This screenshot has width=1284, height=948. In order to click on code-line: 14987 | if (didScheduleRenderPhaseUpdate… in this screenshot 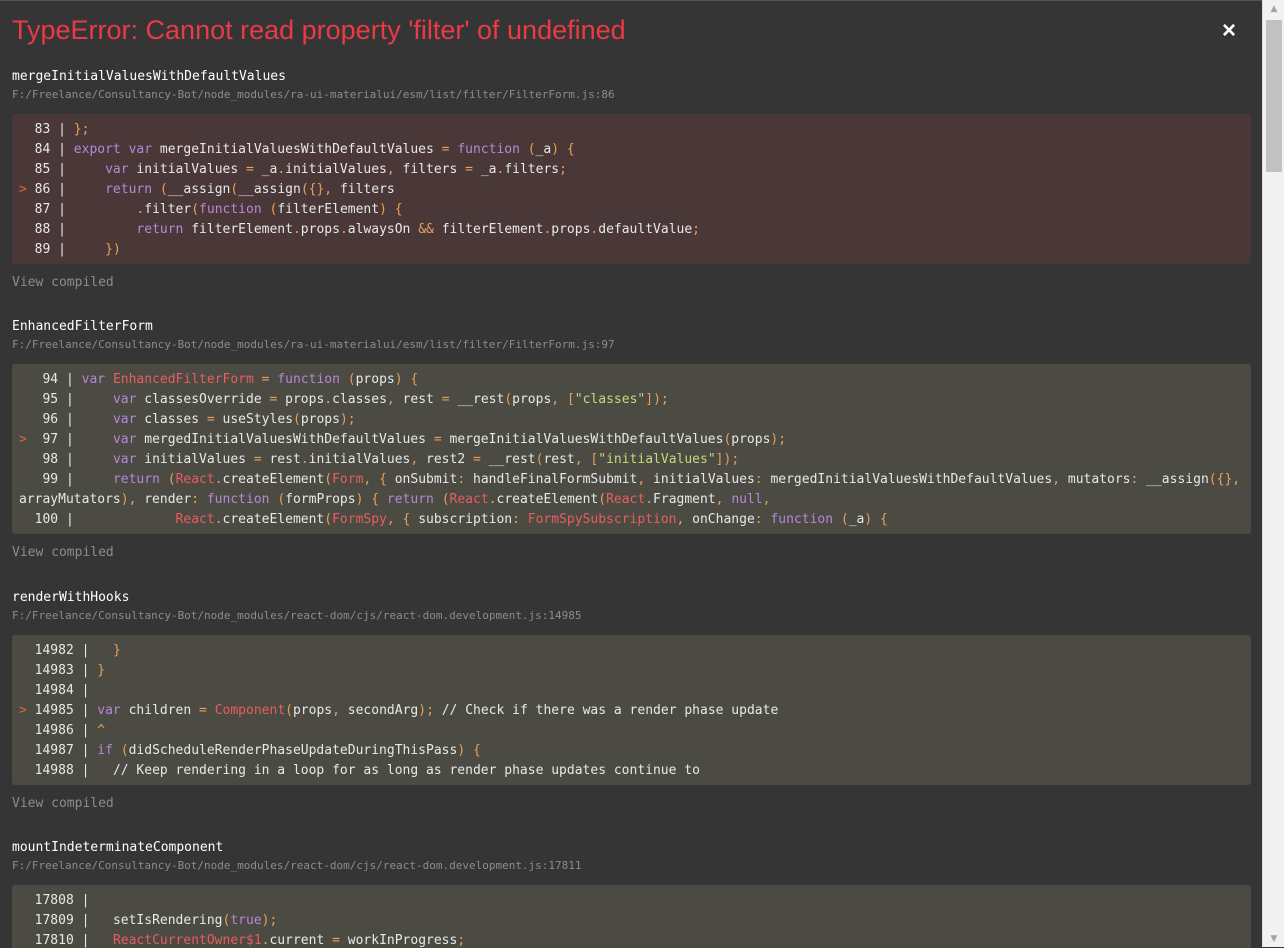, I will do `click(257, 750)`.